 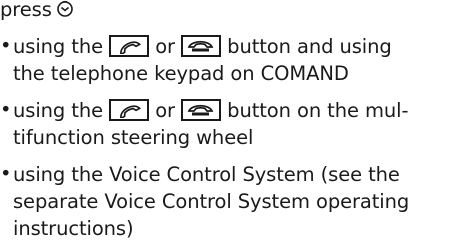 I want to click on bullet-3-line-1: using the Voice Control System (see the, so click(x=206, y=174).